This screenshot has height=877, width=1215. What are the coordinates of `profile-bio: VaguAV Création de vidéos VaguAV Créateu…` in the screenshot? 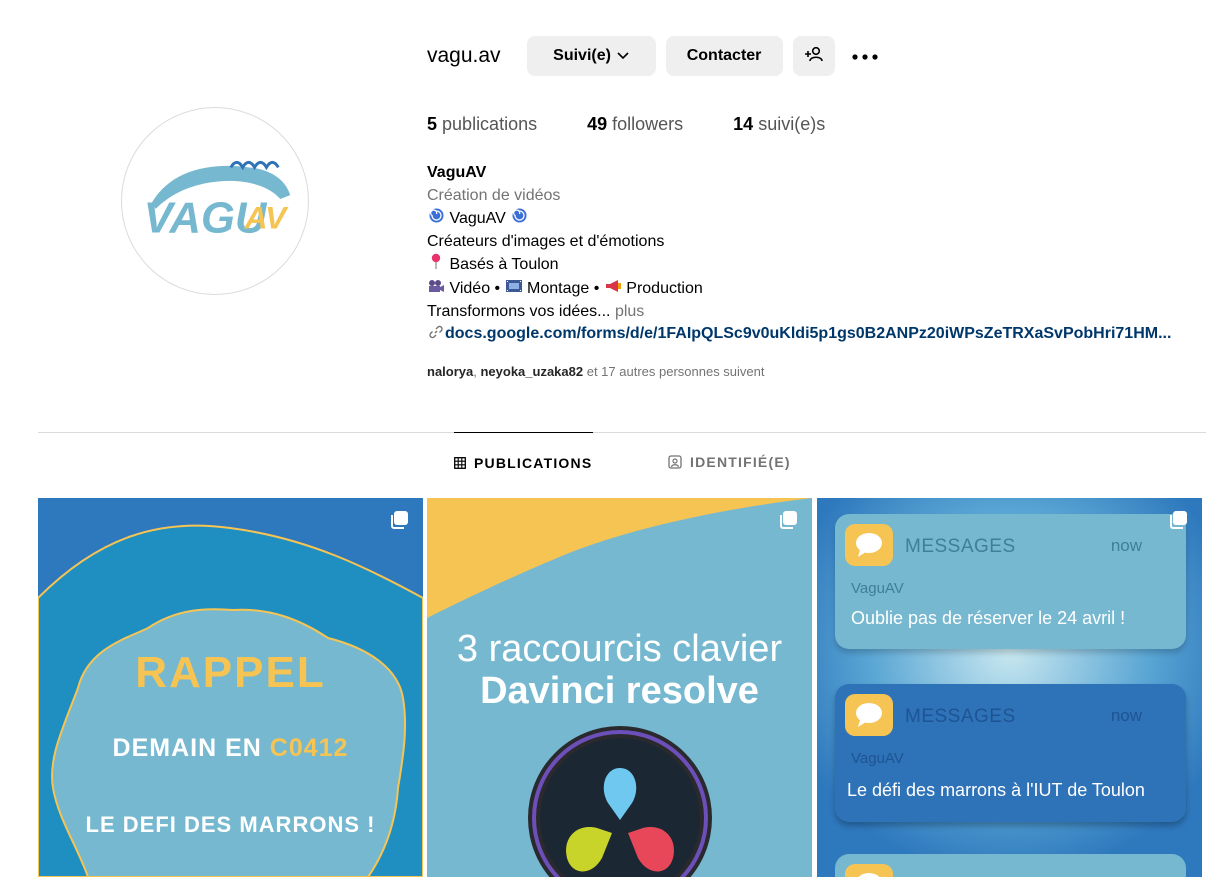 It's located at (821, 254).